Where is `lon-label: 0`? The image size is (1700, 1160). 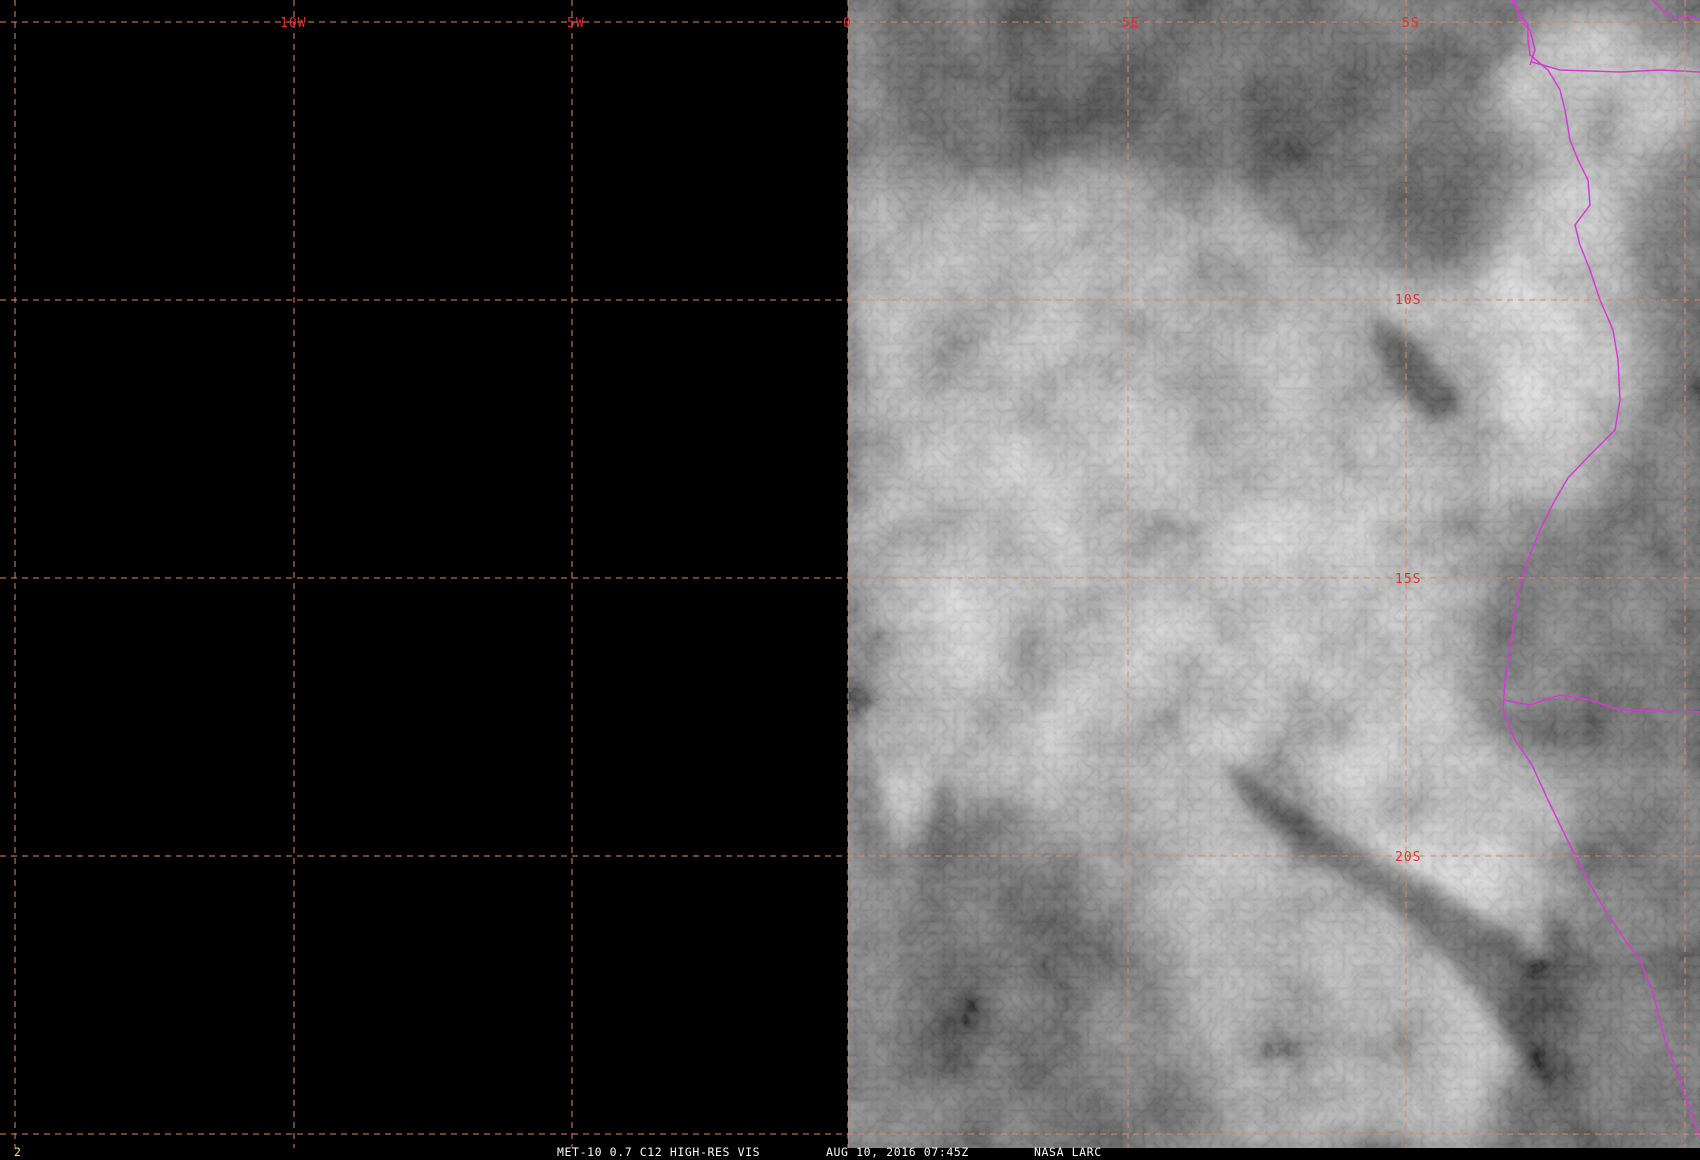
lon-label: 0 is located at coordinates (847, 23).